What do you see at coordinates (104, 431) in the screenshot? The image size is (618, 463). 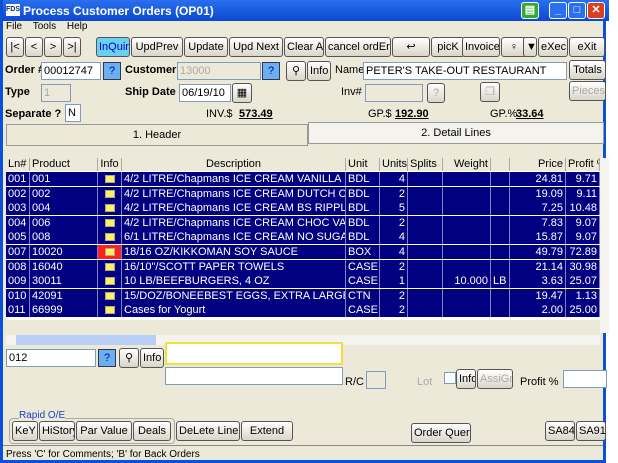 I see `par-value-button: Par Value` at bounding box center [104, 431].